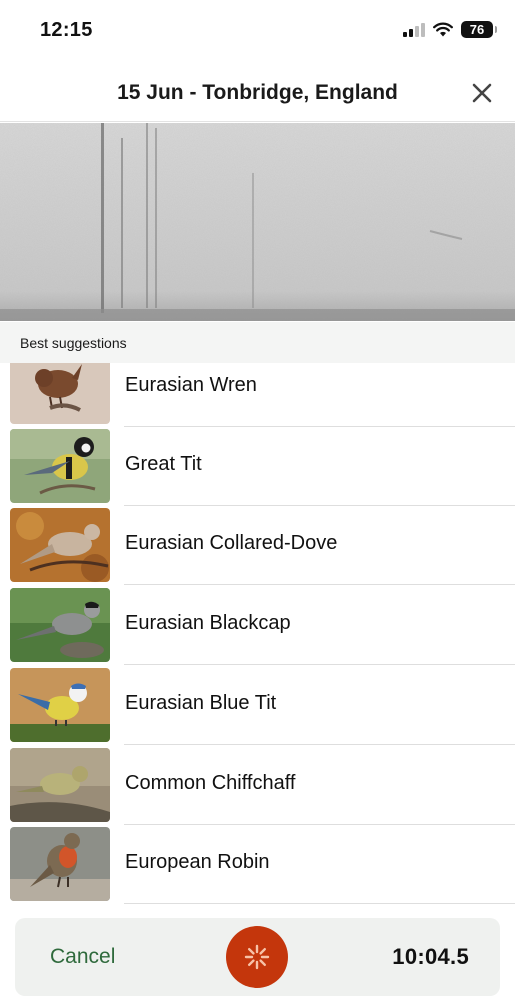  I want to click on page-title: 15 Jun - Tonbridge, England, so click(257, 92).